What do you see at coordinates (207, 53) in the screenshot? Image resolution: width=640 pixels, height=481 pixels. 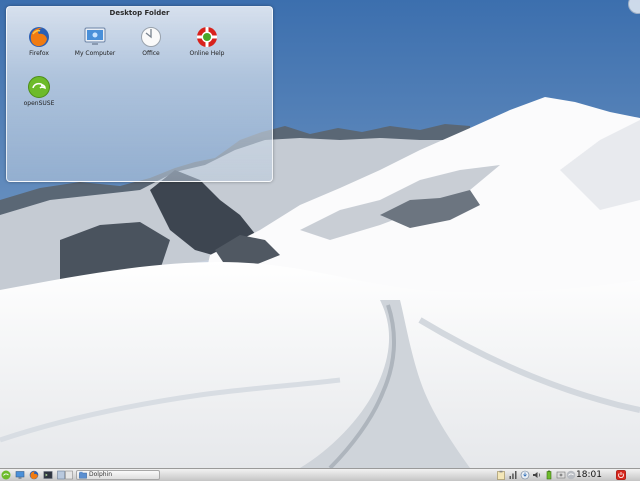 I see `desktop-icon-label: Online Help` at bounding box center [207, 53].